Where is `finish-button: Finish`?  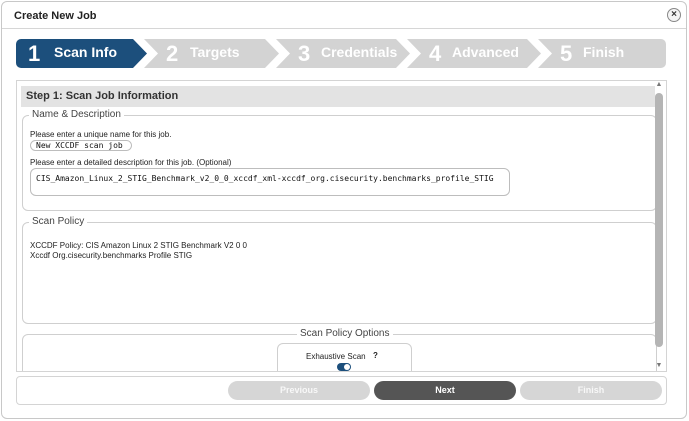
finish-button: Finish is located at coordinates (591, 390).